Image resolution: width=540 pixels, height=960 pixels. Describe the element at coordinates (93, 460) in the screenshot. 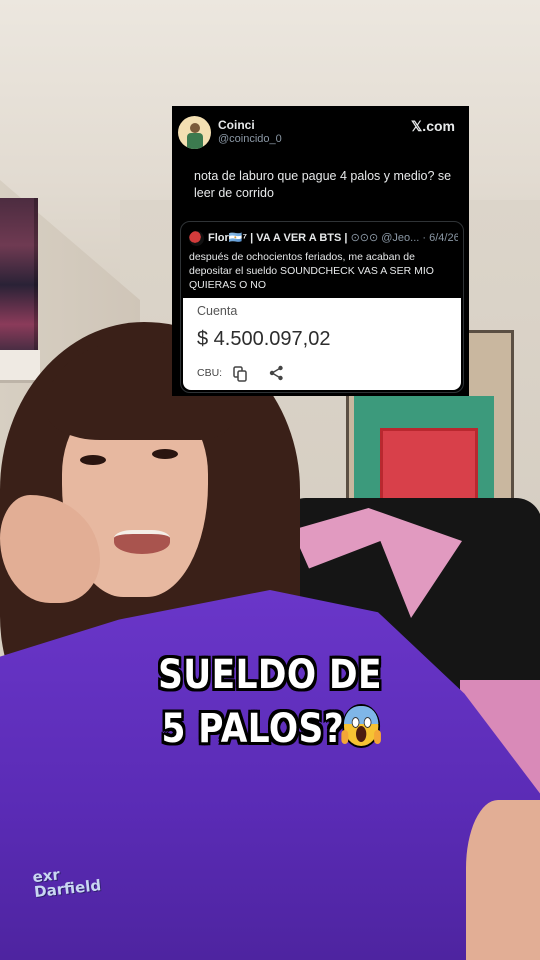

I see `person-eye-left` at that location.